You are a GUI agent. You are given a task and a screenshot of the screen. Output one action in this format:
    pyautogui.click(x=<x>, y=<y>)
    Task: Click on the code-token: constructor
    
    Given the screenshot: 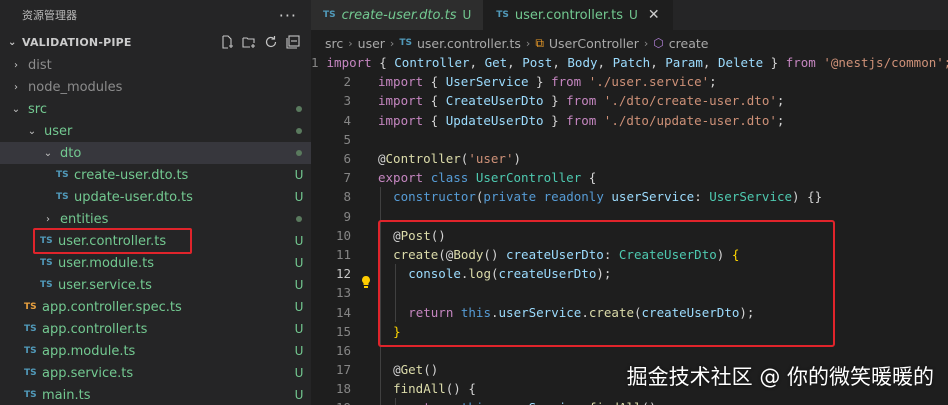 What is the action you would take?
    pyautogui.click(x=434, y=197)
    